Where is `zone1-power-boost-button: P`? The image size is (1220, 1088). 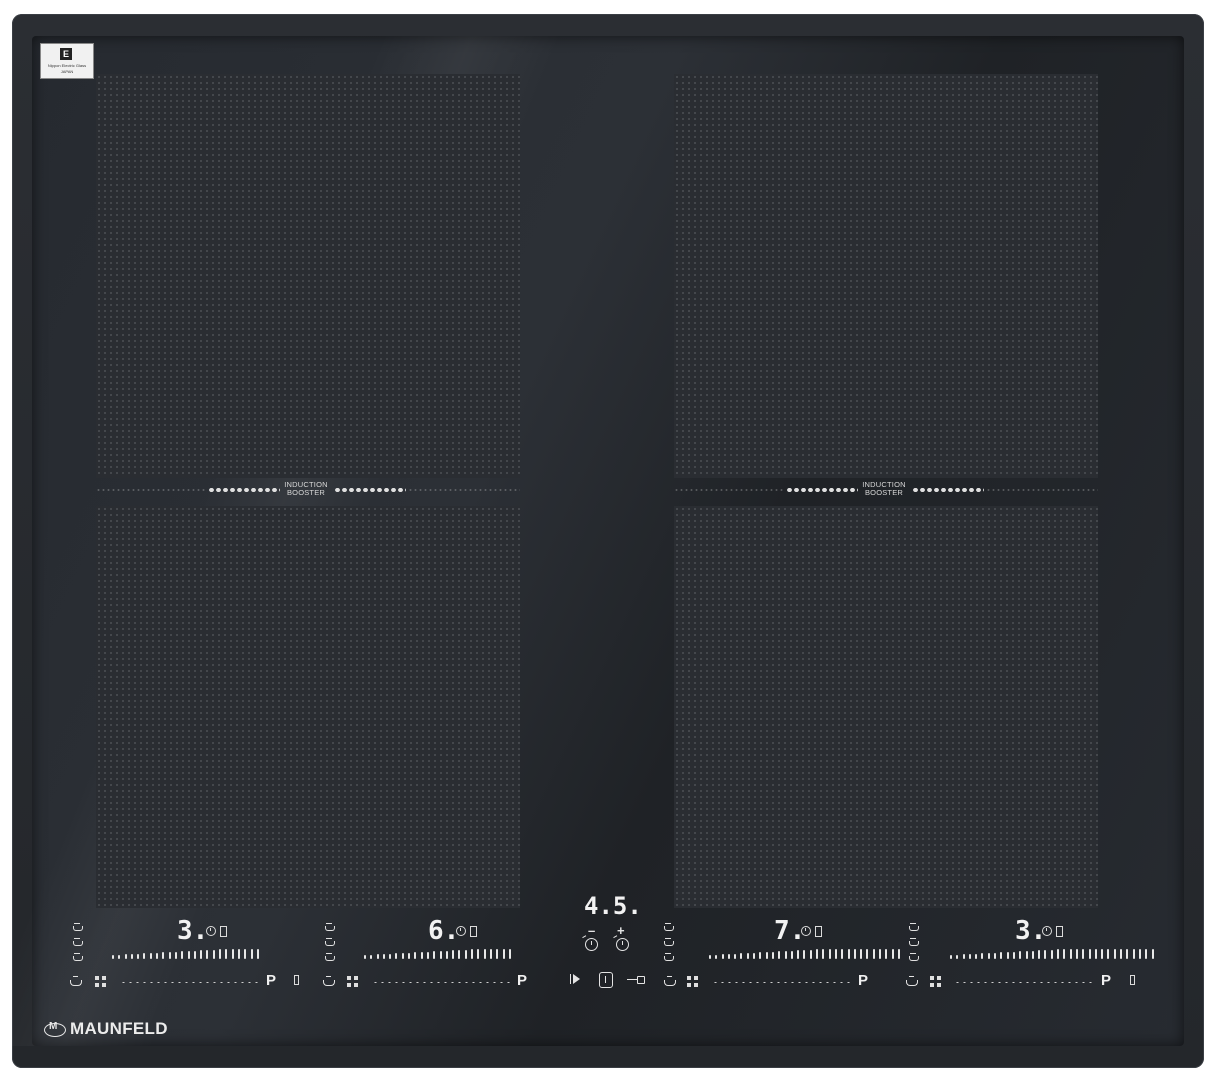 zone1-power-boost-button: P is located at coordinates (271, 980).